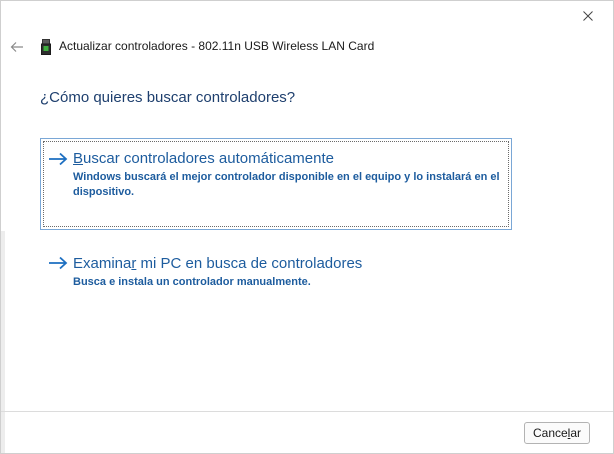  I want to click on back-button, so click(17, 47).